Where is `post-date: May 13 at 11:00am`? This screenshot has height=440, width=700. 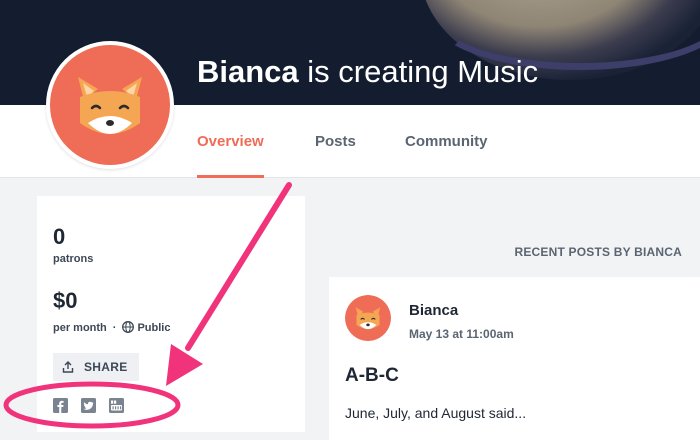 post-date: May 13 at 11:00am is located at coordinates (461, 334).